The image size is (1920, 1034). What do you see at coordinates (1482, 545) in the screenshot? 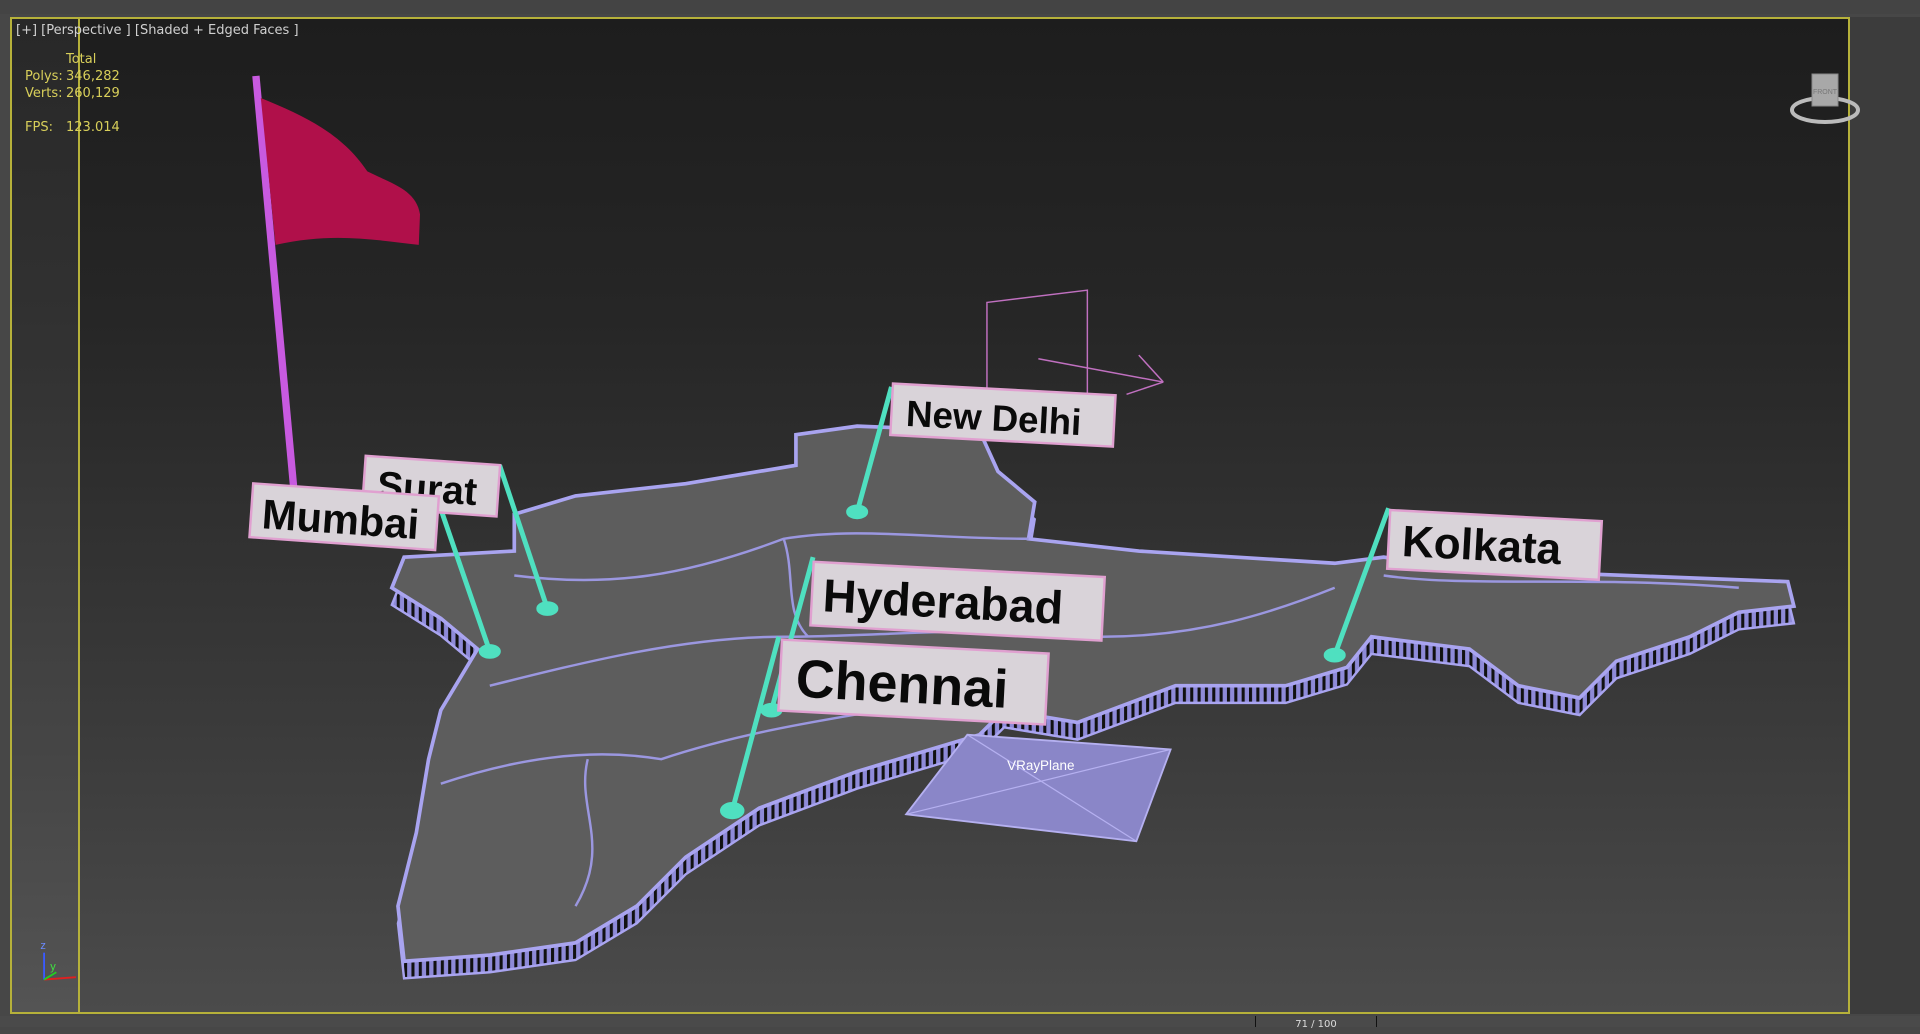
I see `city-name: Kolkata` at bounding box center [1482, 545].